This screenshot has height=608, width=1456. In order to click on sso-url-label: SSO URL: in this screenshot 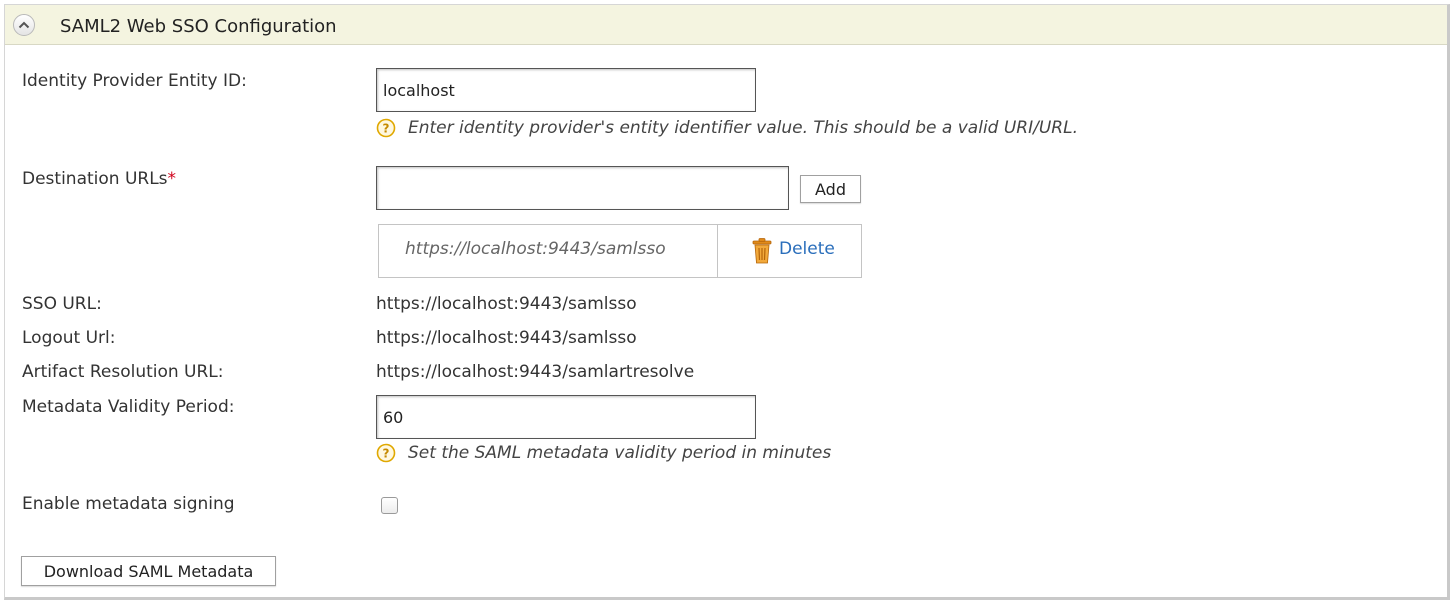, I will do `click(62, 304)`.